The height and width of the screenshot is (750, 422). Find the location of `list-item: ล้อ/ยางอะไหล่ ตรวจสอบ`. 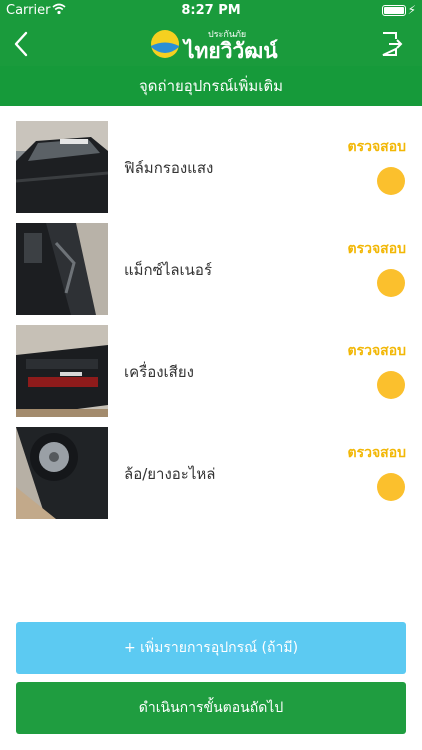

list-item: ล้อ/ยางอะไหล่ ตรวจสอบ is located at coordinates (211, 465).